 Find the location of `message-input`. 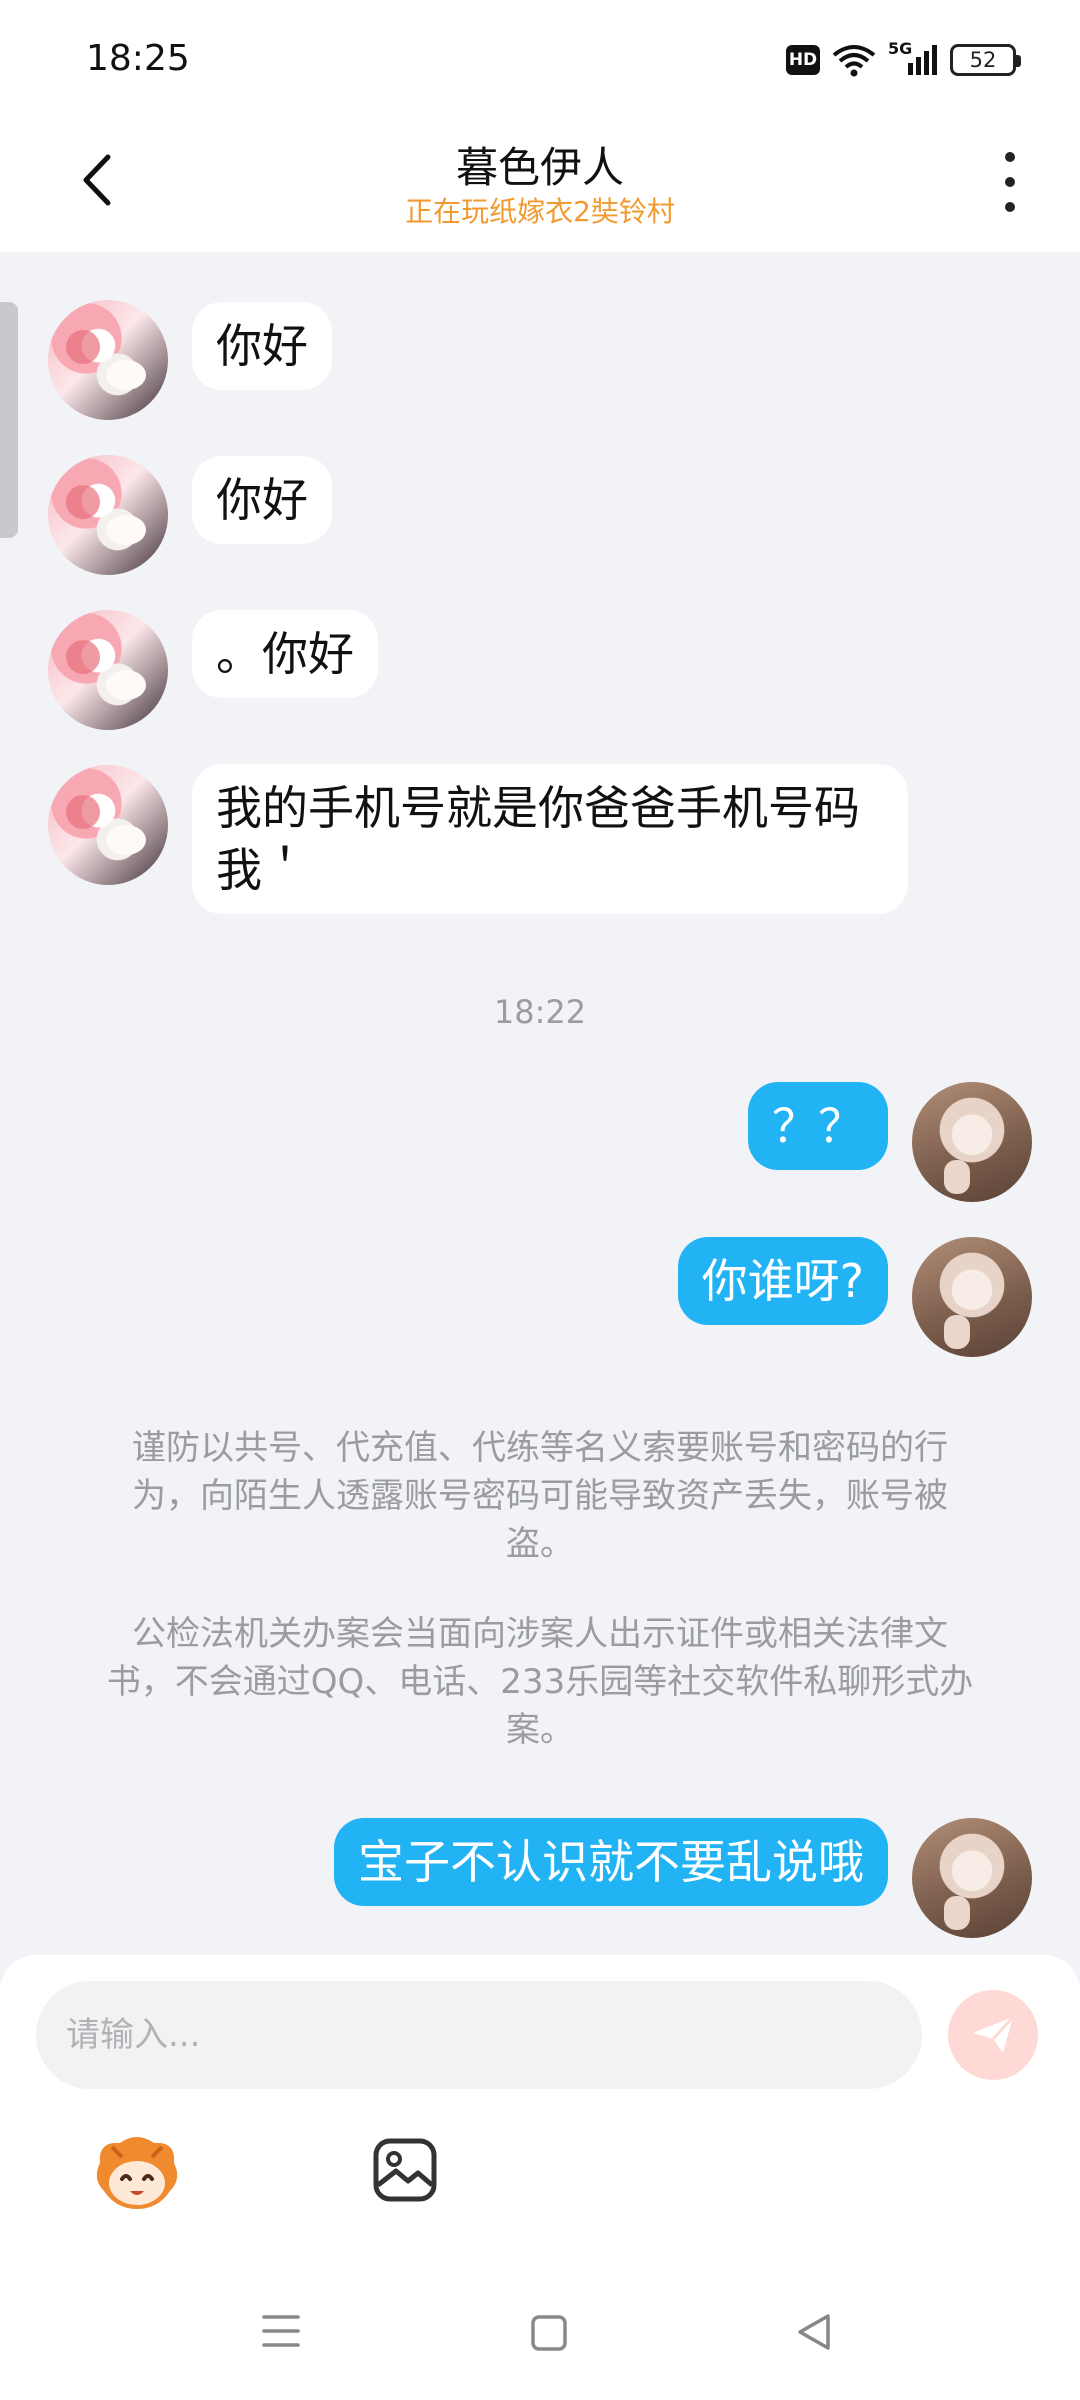

message-input is located at coordinates (479, 2035).